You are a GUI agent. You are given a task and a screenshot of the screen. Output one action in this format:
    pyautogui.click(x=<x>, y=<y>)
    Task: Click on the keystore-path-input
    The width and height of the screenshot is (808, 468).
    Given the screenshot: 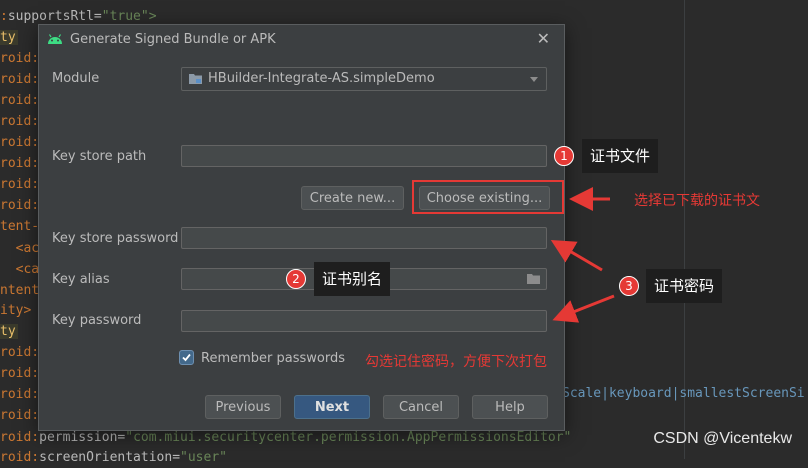 What is the action you would take?
    pyautogui.click(x=364, y=156)
    